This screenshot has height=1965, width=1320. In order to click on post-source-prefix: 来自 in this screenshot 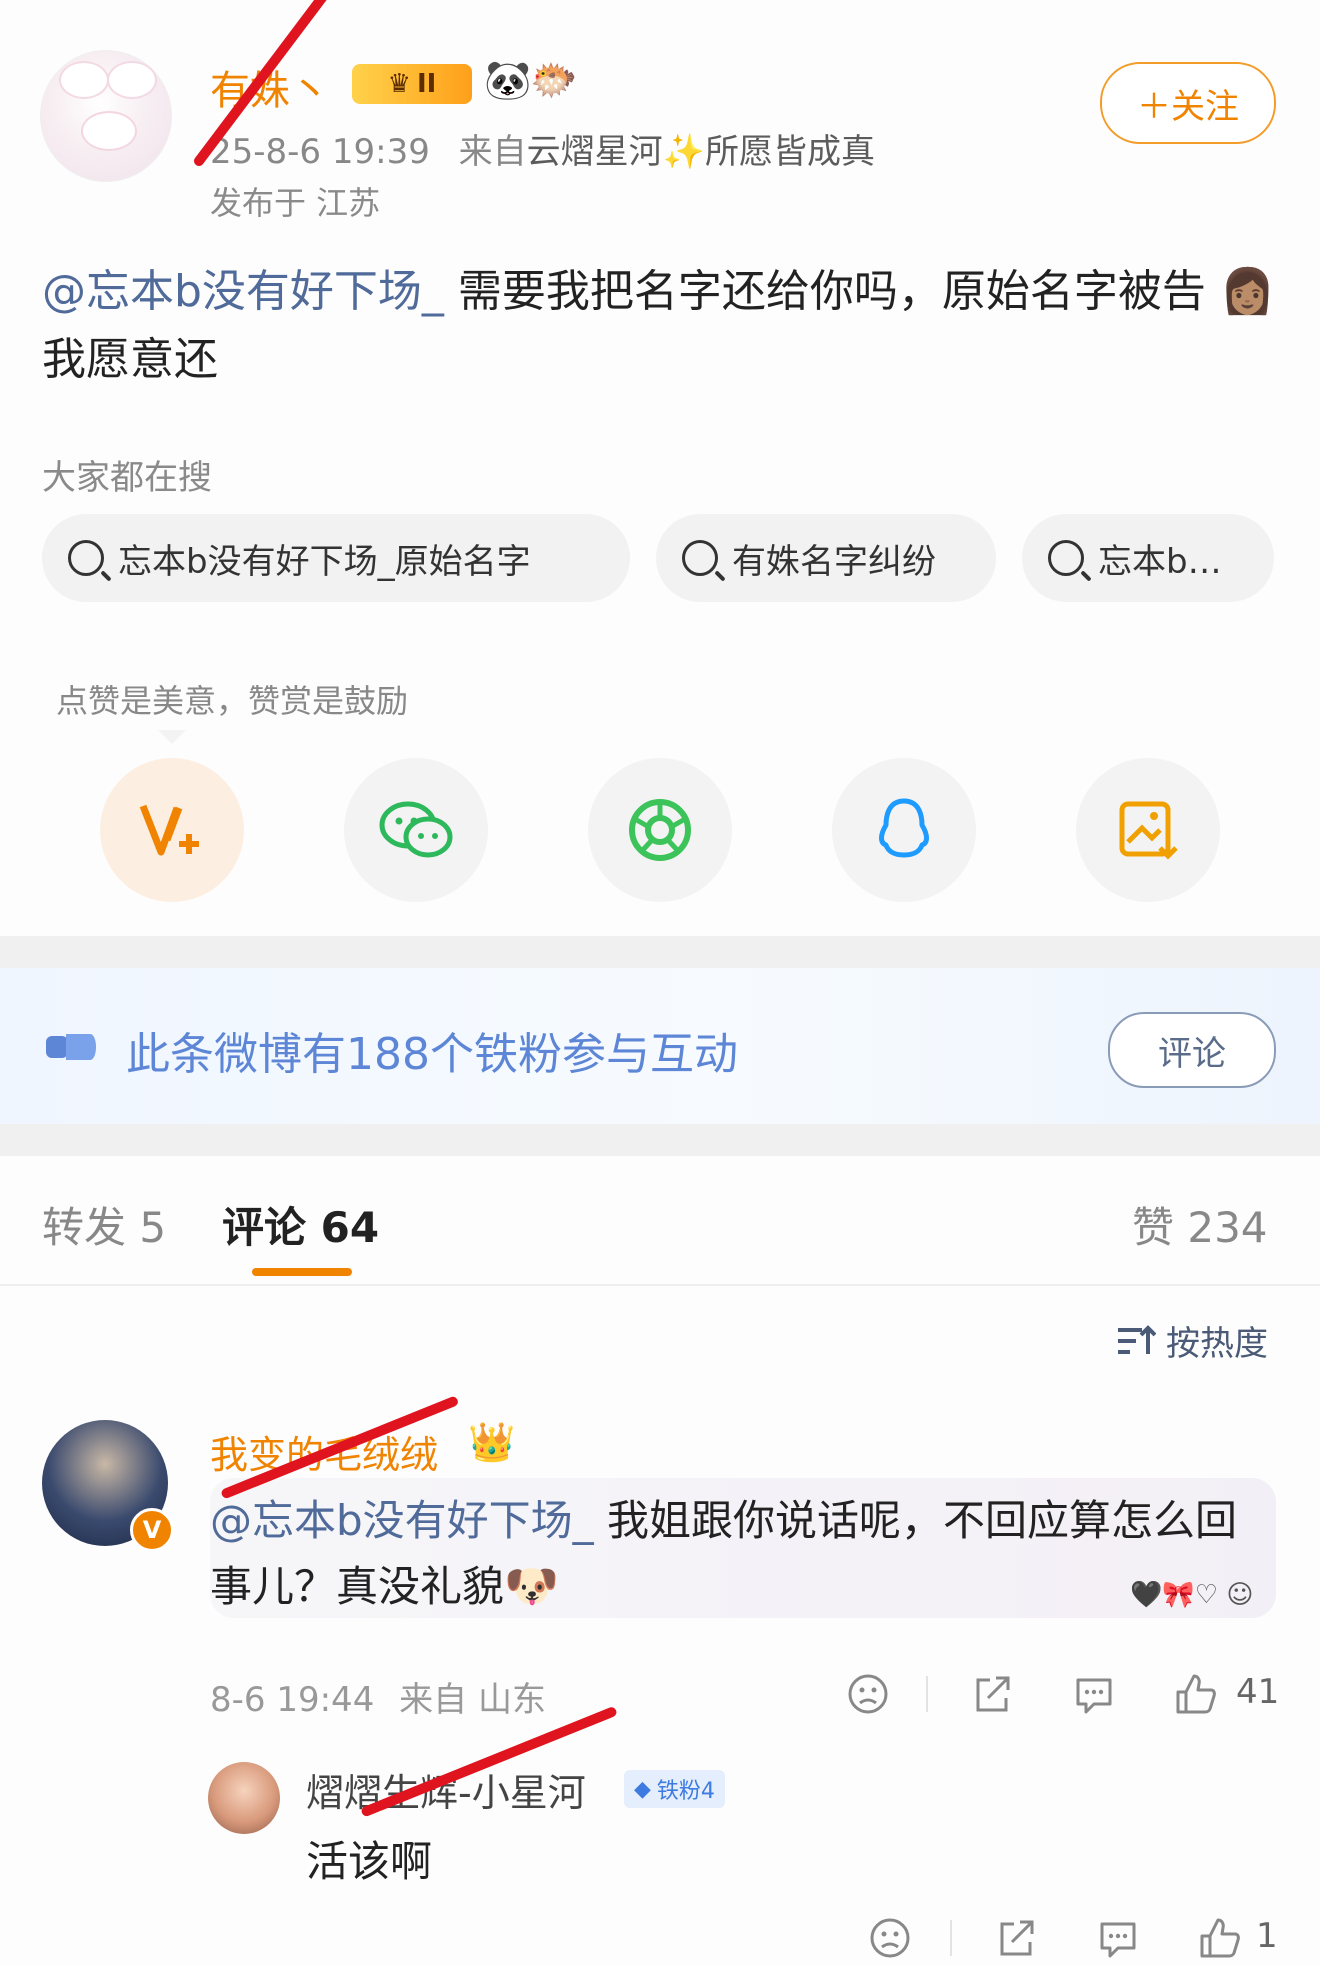, I will do `click(492, 152)`.